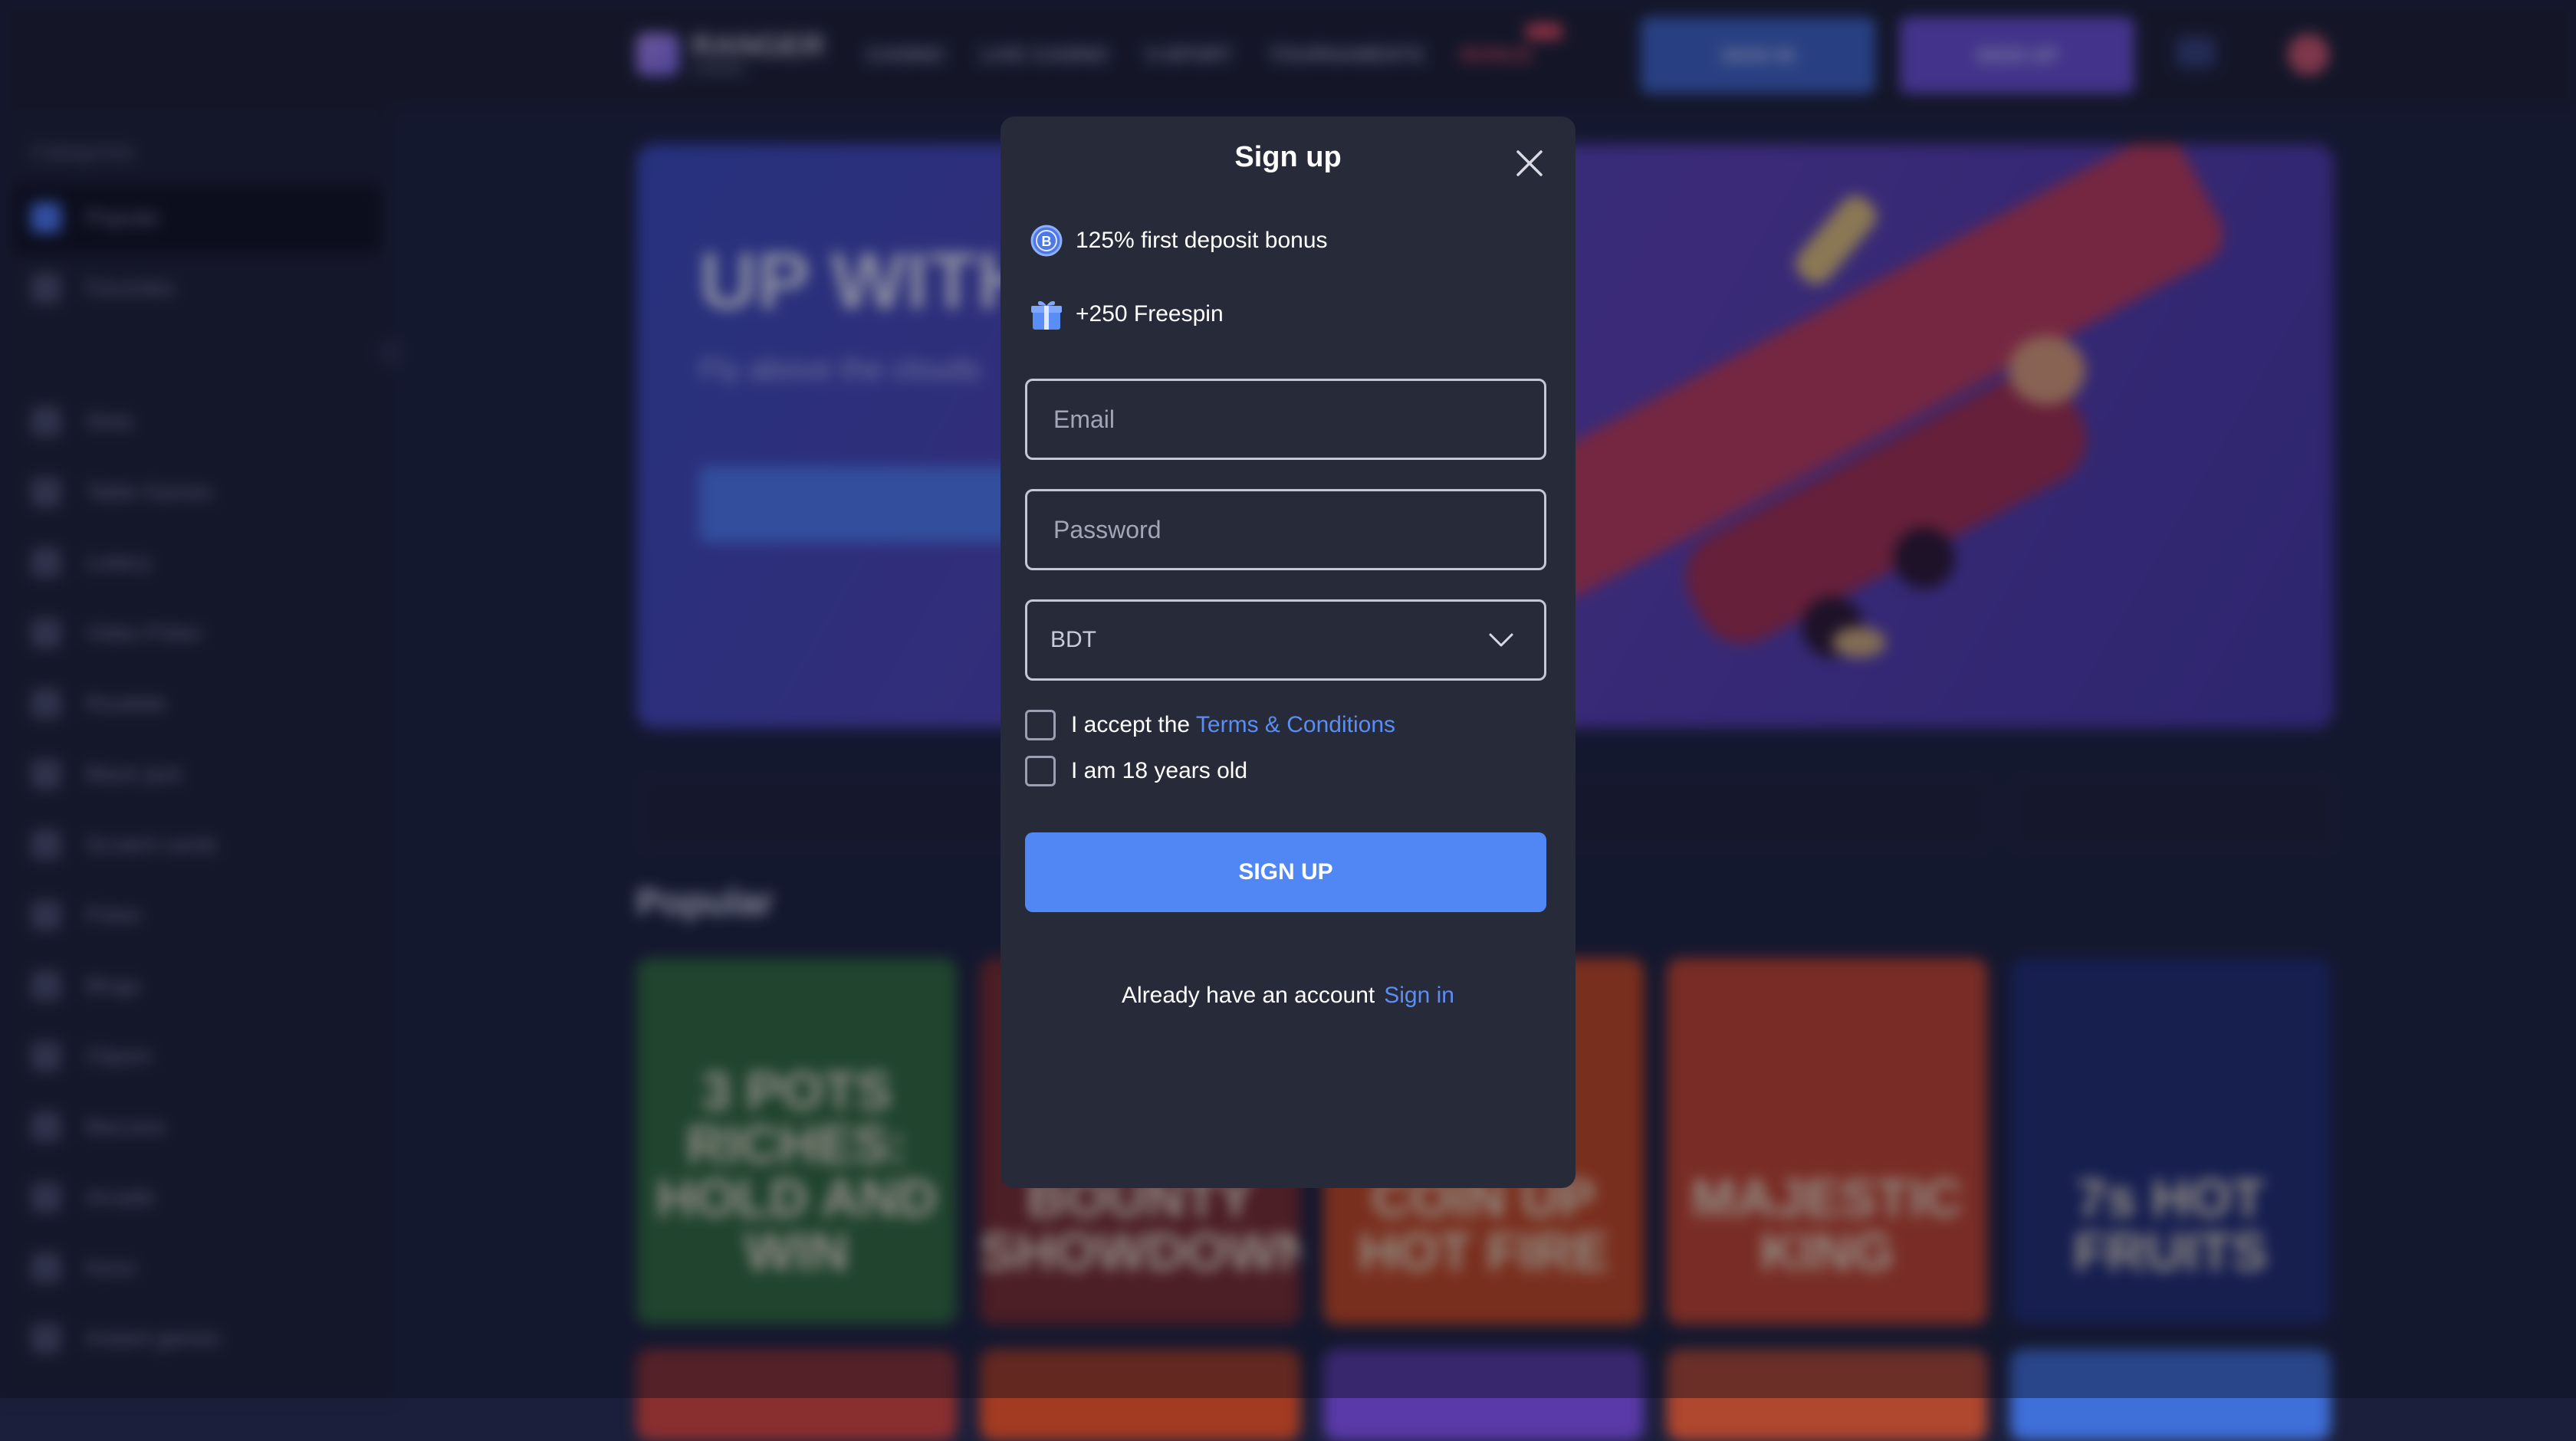 The height and width of the screenshot is (1441, 2576). I want to click on terms-prefix: I accept the, so click(1131, 725).